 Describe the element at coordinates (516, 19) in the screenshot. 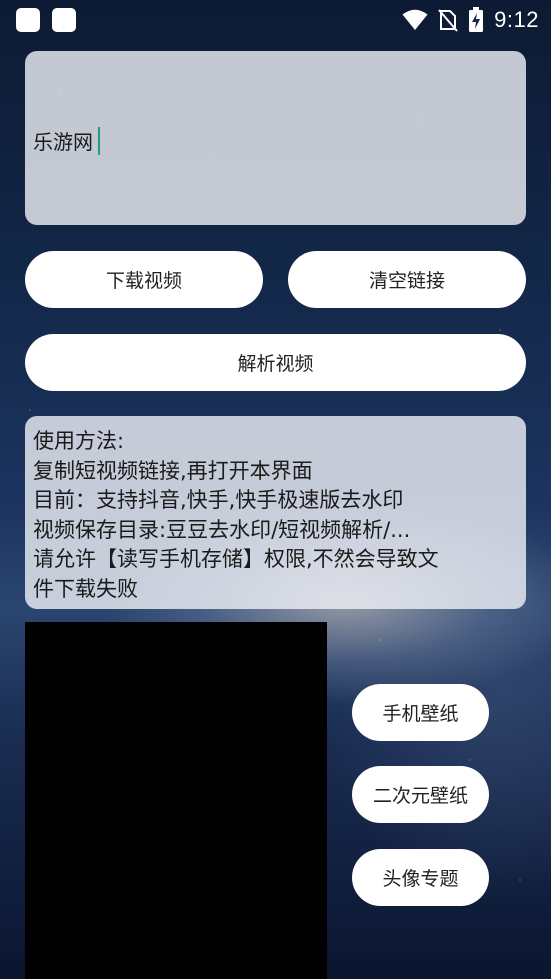

I see `status-time: 9:12` at that location.